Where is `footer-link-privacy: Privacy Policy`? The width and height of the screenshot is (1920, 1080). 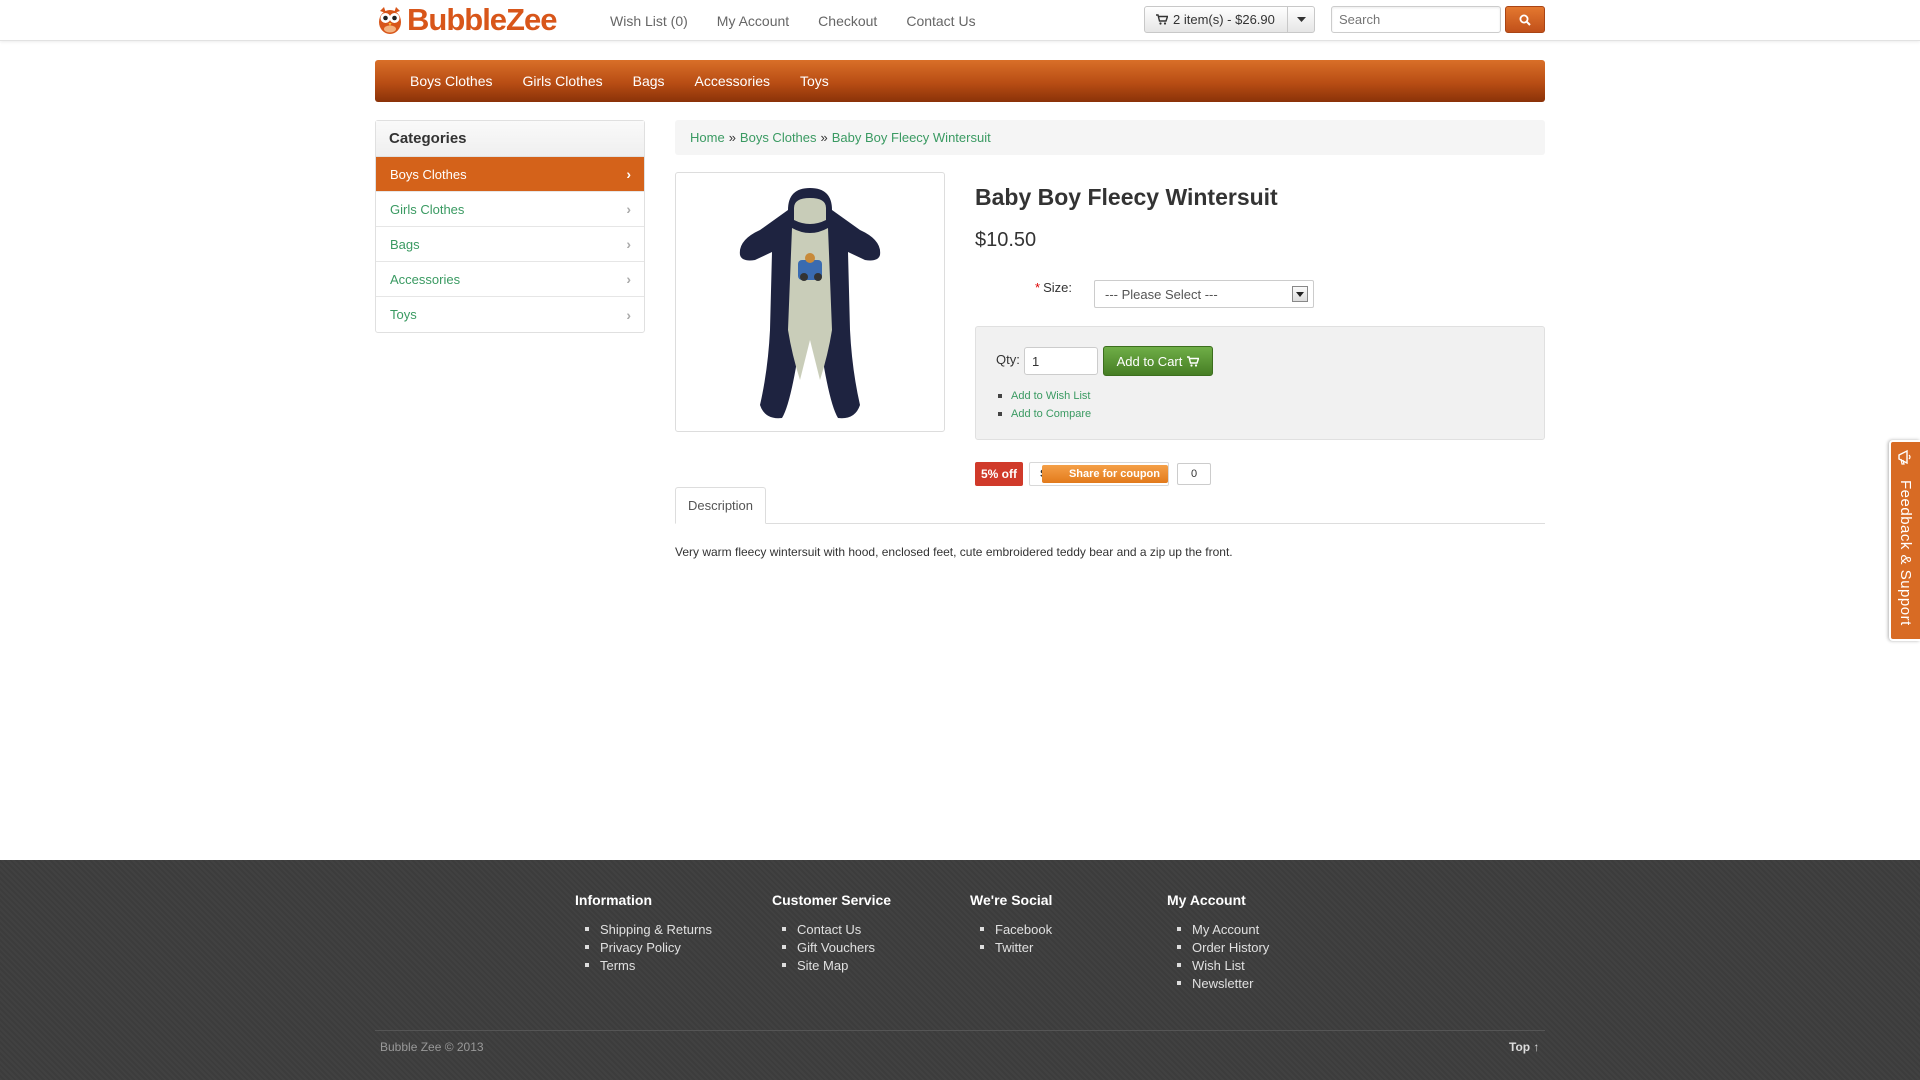
footer-link-privacy: Privacy Policy is located at coordinates (643, 947).